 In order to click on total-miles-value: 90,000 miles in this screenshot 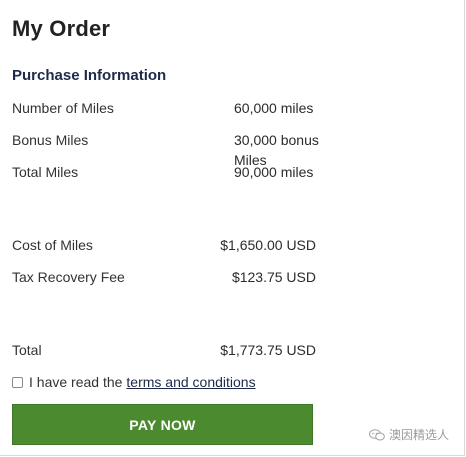, I will do `click(274, 172)`.